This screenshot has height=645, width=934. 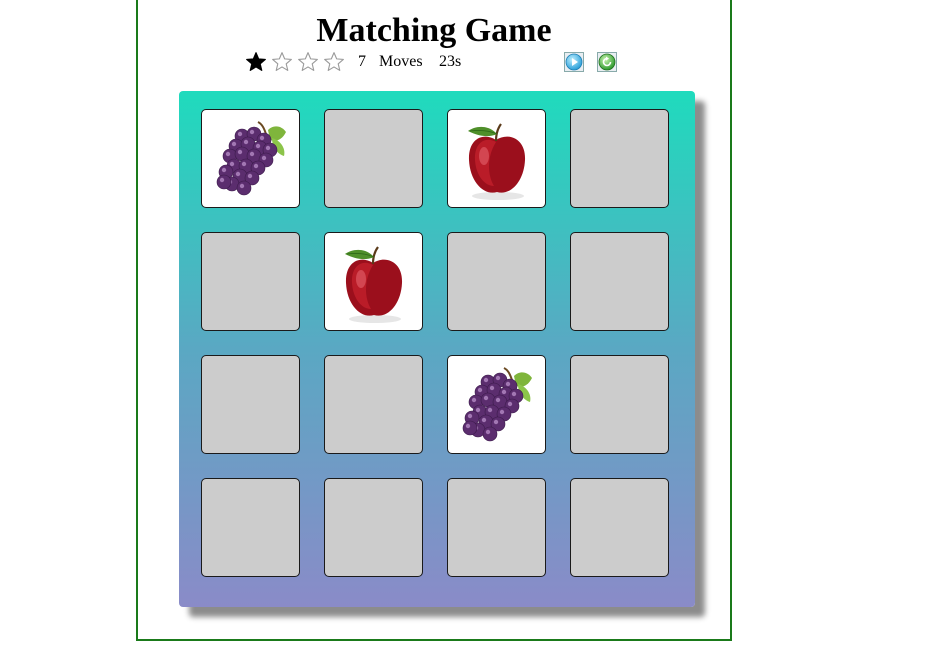 I want to click on play-button, so click(x=574, y=62).